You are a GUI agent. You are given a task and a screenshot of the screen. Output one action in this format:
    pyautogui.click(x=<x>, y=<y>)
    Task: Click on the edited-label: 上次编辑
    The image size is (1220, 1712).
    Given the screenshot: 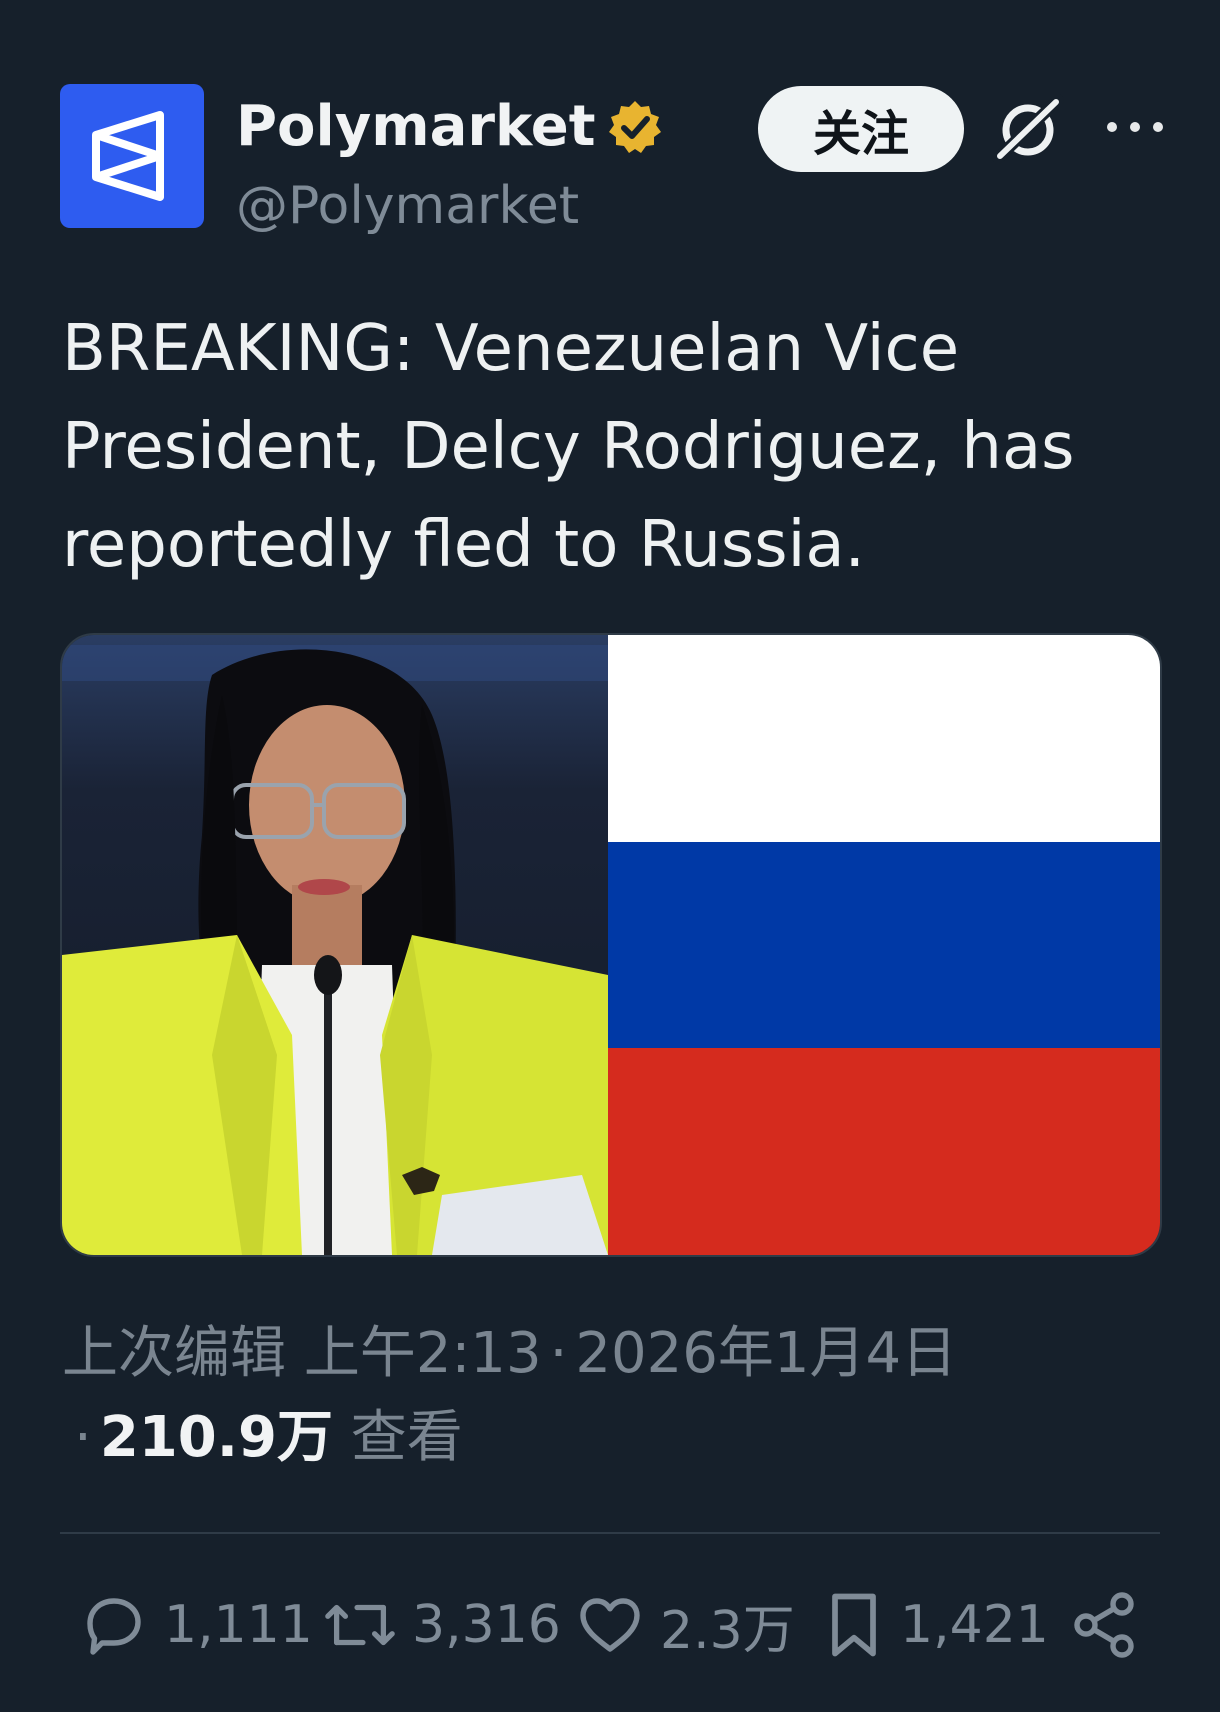 What is the action you would take?
    pyautogui.click(x=174, y=1353)
    